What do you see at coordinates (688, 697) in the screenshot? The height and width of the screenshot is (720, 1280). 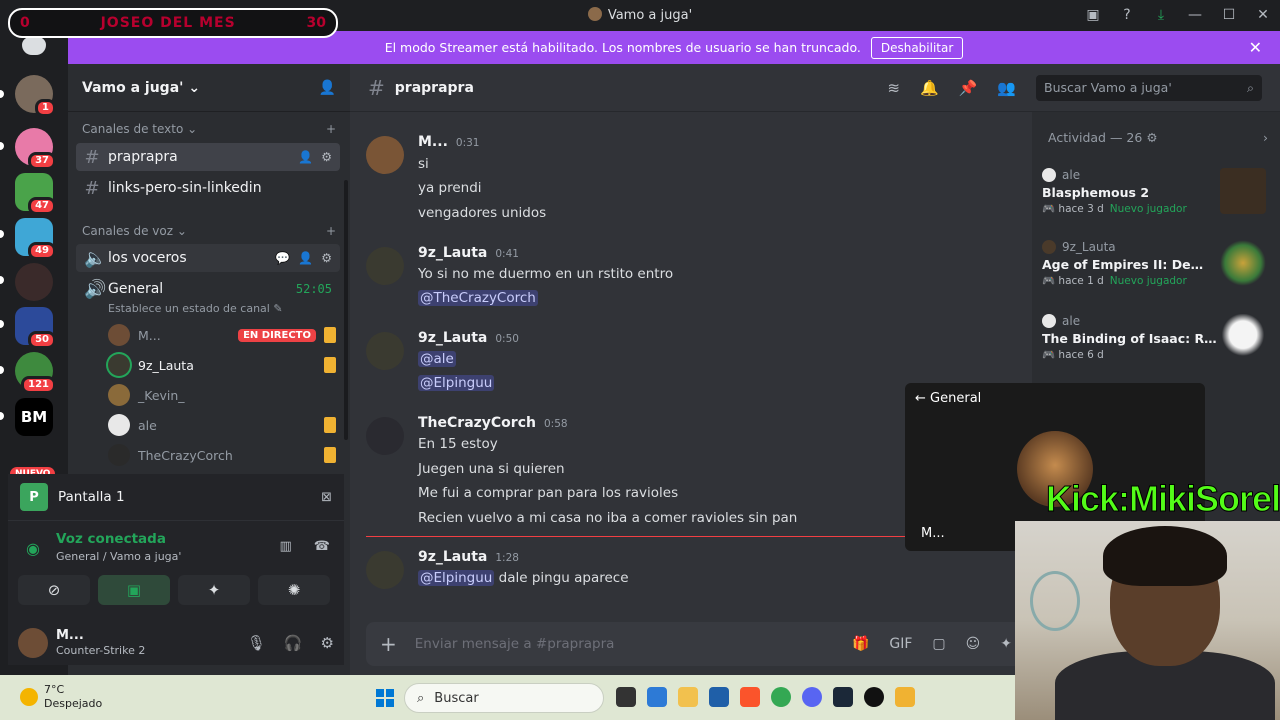 I see `folder-icon` at bounding box center [688, 697].